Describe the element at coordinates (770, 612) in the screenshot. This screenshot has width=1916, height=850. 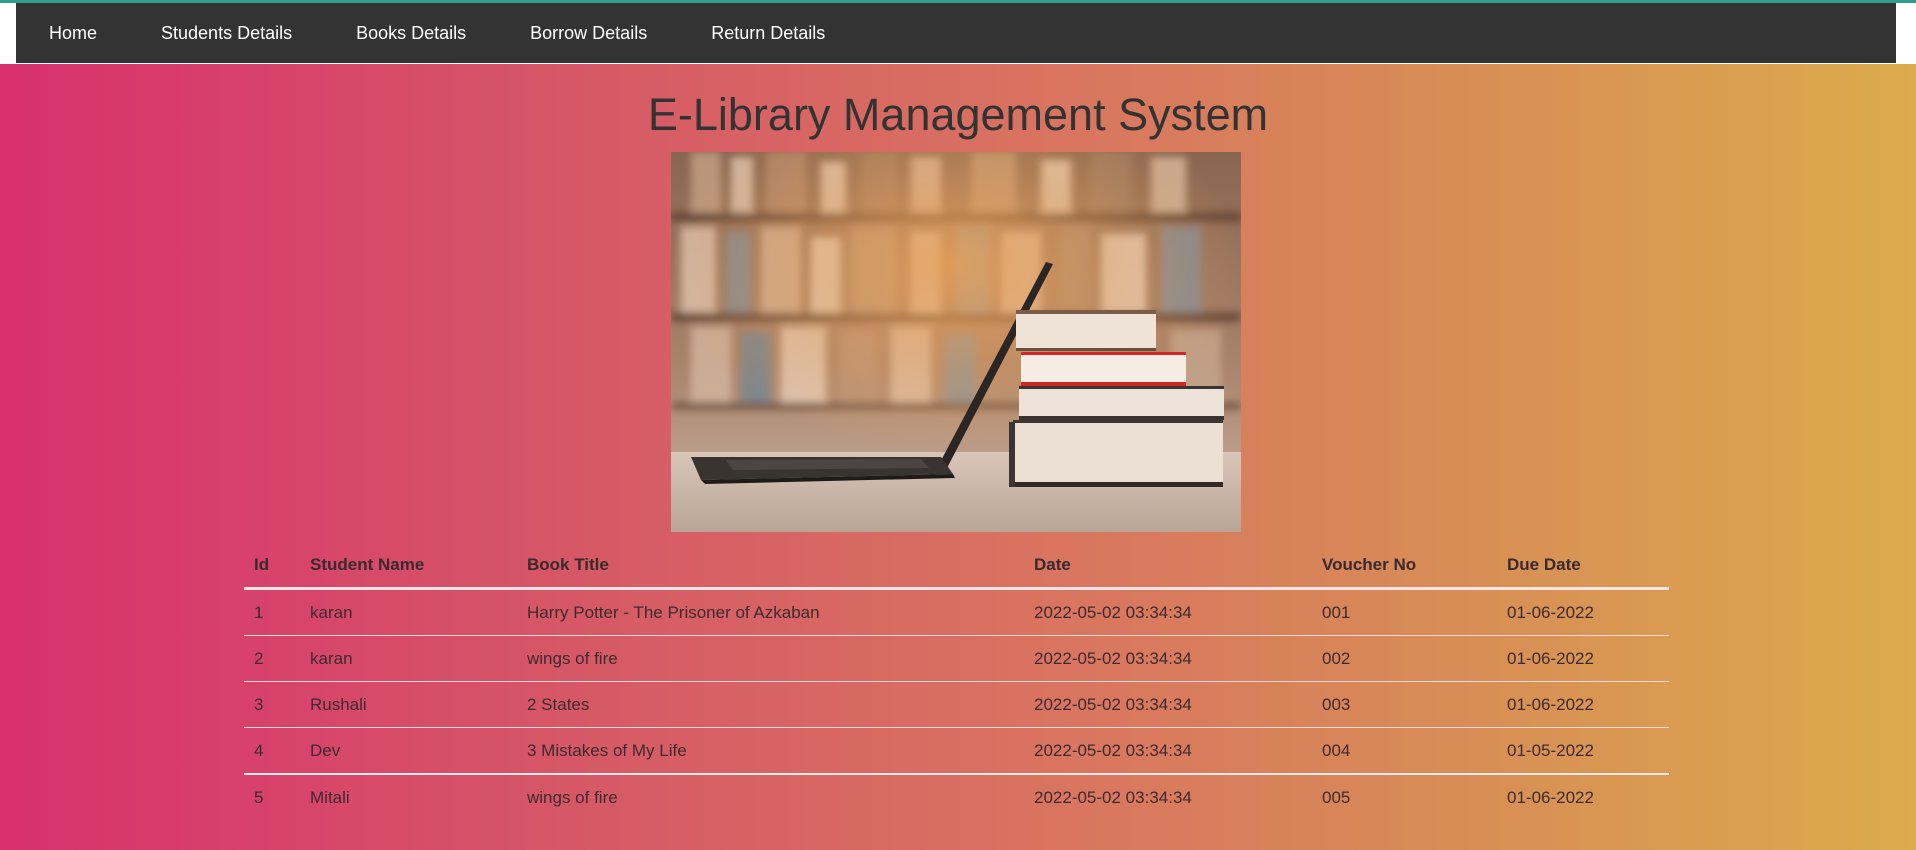
I see `cell-book-title: Harry Potter - The Prisoner of Azkaban` at that location.